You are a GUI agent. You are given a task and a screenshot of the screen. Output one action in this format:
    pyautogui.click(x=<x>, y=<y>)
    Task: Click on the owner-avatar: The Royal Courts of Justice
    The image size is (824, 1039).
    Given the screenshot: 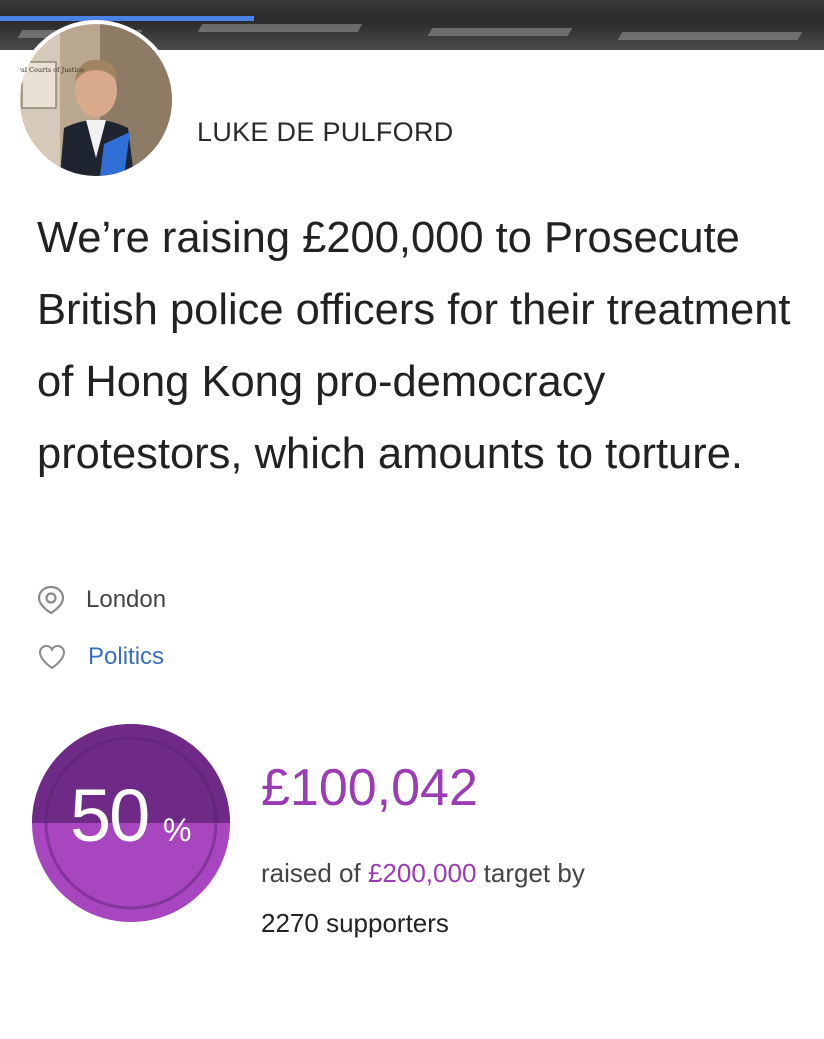 What is the action you would take?
    pyautogui.click(x=96, y=100)
    